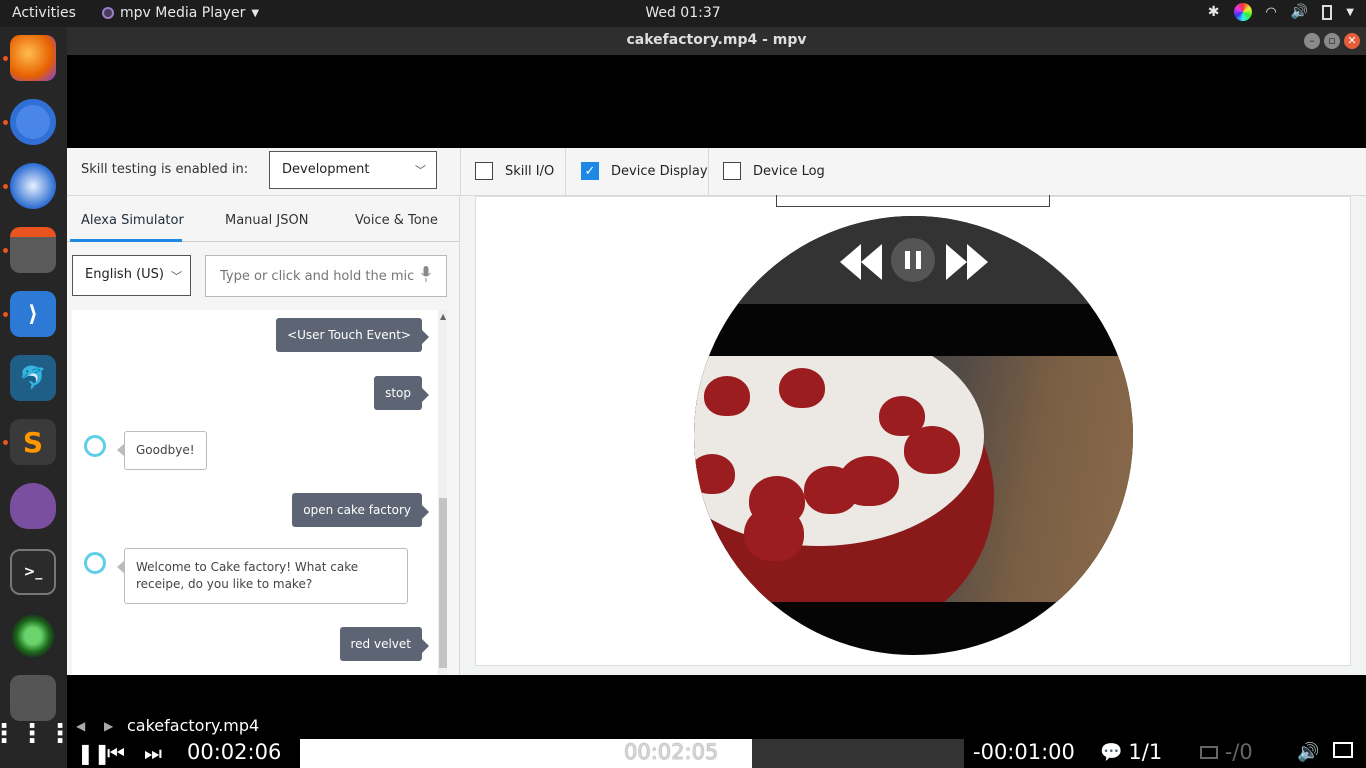 This screenshot has height=768, width=1366. Describe the element at coordinates (1327, 12) in the screenshot. I see `battery-icon` at that location.